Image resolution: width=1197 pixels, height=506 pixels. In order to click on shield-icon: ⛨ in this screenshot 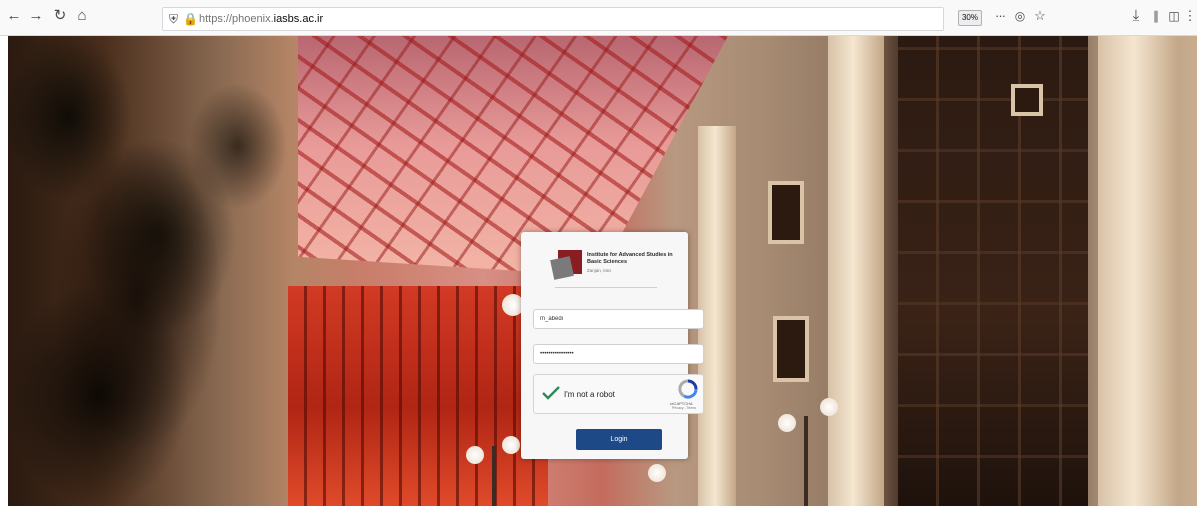, I will do `click(173, 19)`.